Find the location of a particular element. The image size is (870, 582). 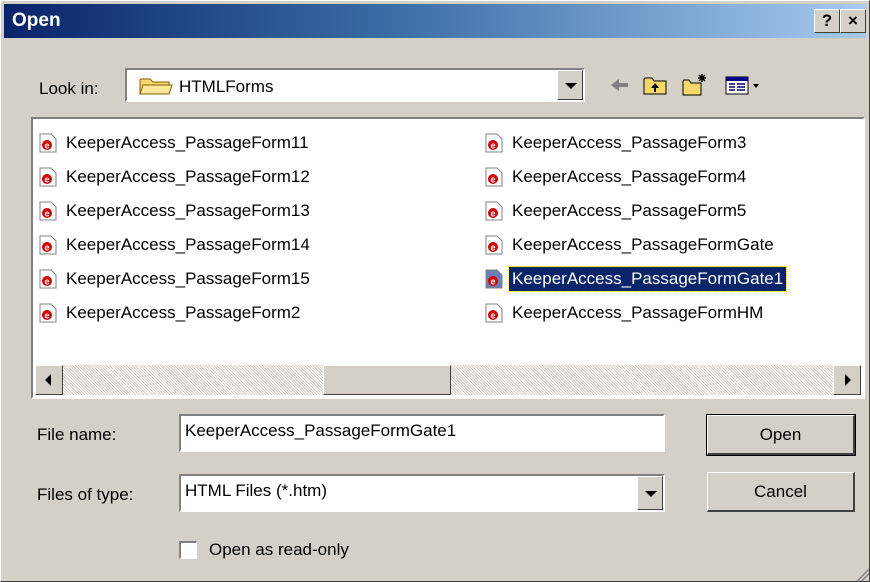

back-arrow-icon is located at coordinates (619, 85).